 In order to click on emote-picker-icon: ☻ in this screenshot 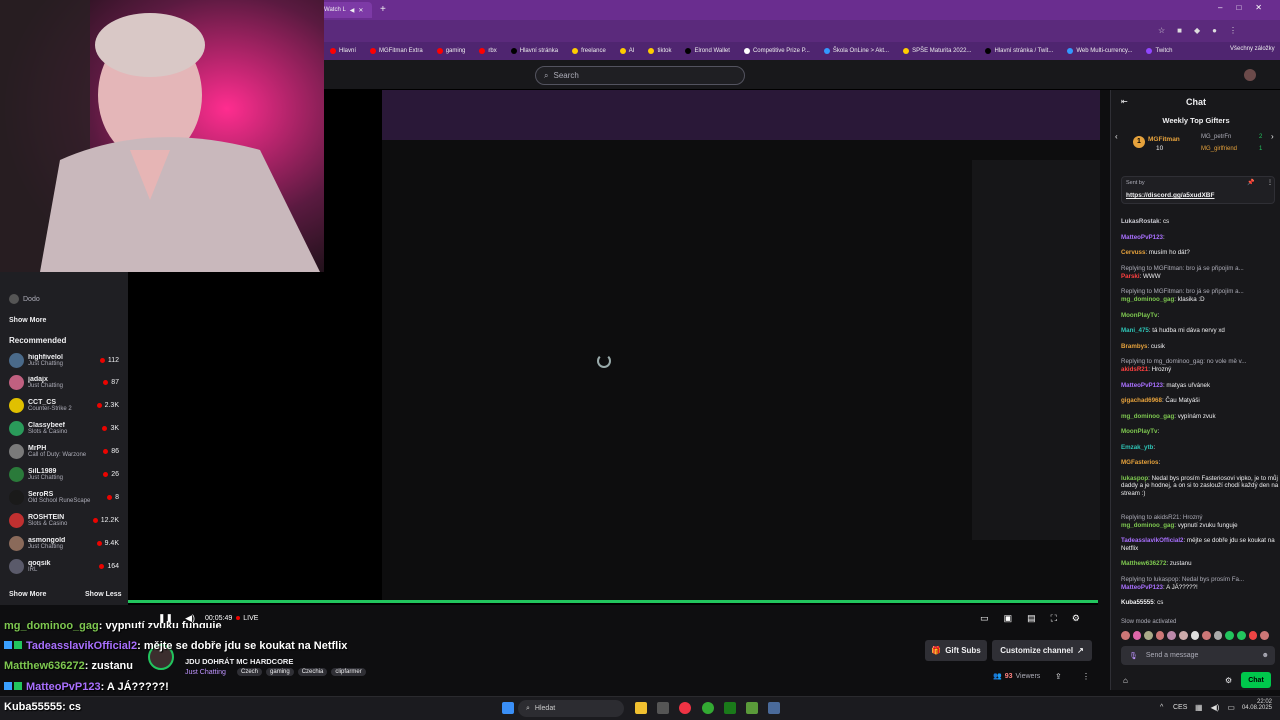, I will do `click(1265, 655)`.